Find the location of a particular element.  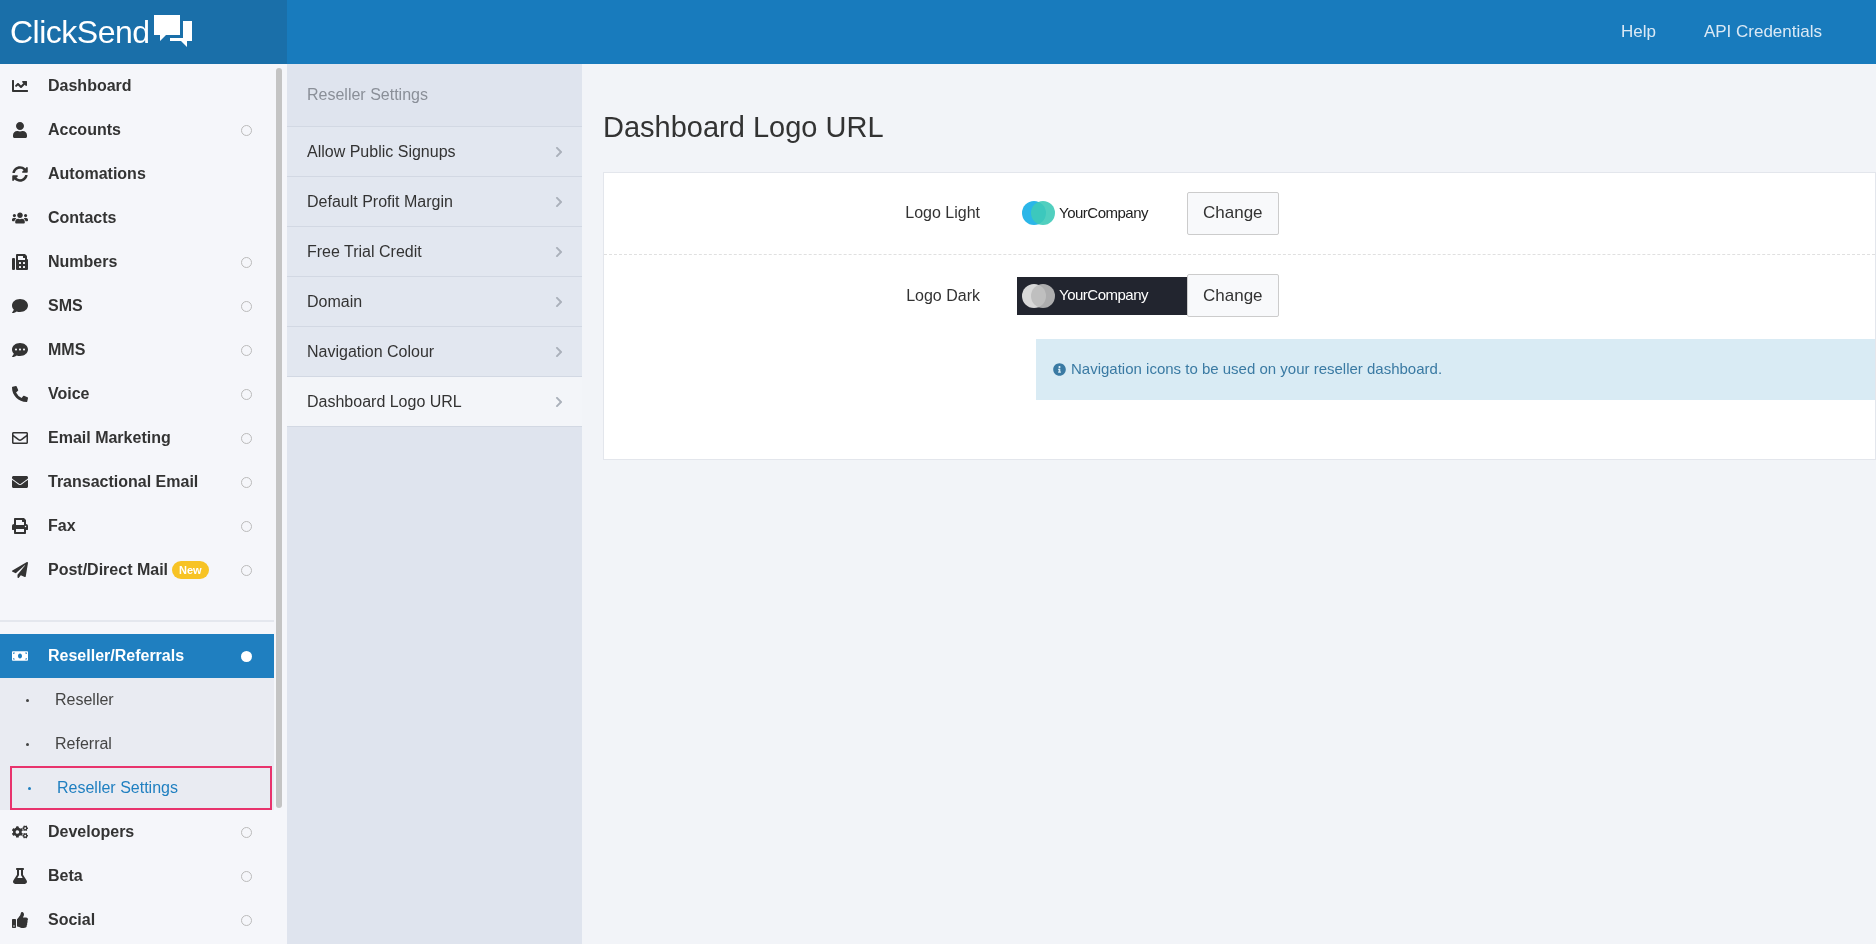

sidebar-item: Voice is located at coordinates (137, 394).